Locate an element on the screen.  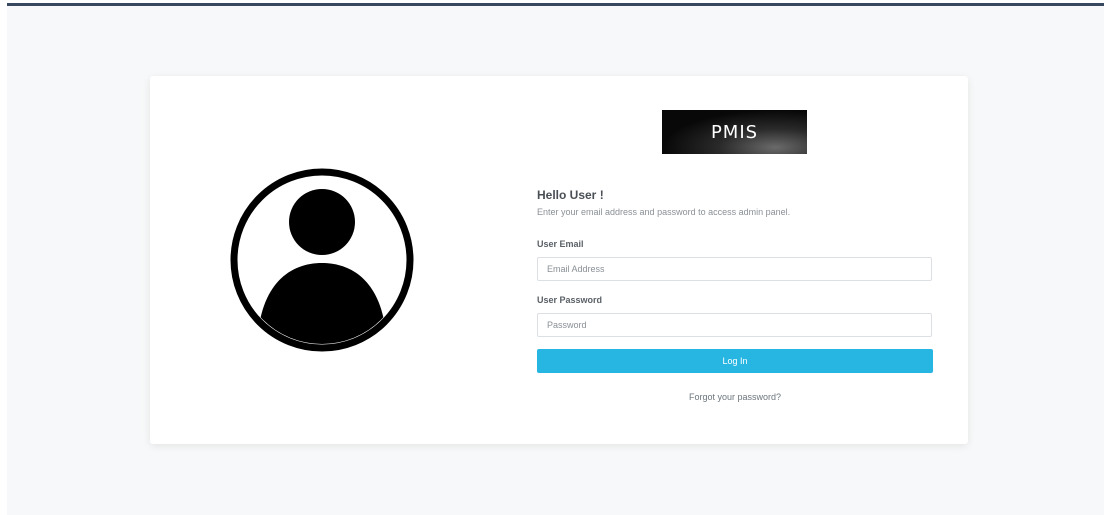
password-input is located at coordinates (734, 325).